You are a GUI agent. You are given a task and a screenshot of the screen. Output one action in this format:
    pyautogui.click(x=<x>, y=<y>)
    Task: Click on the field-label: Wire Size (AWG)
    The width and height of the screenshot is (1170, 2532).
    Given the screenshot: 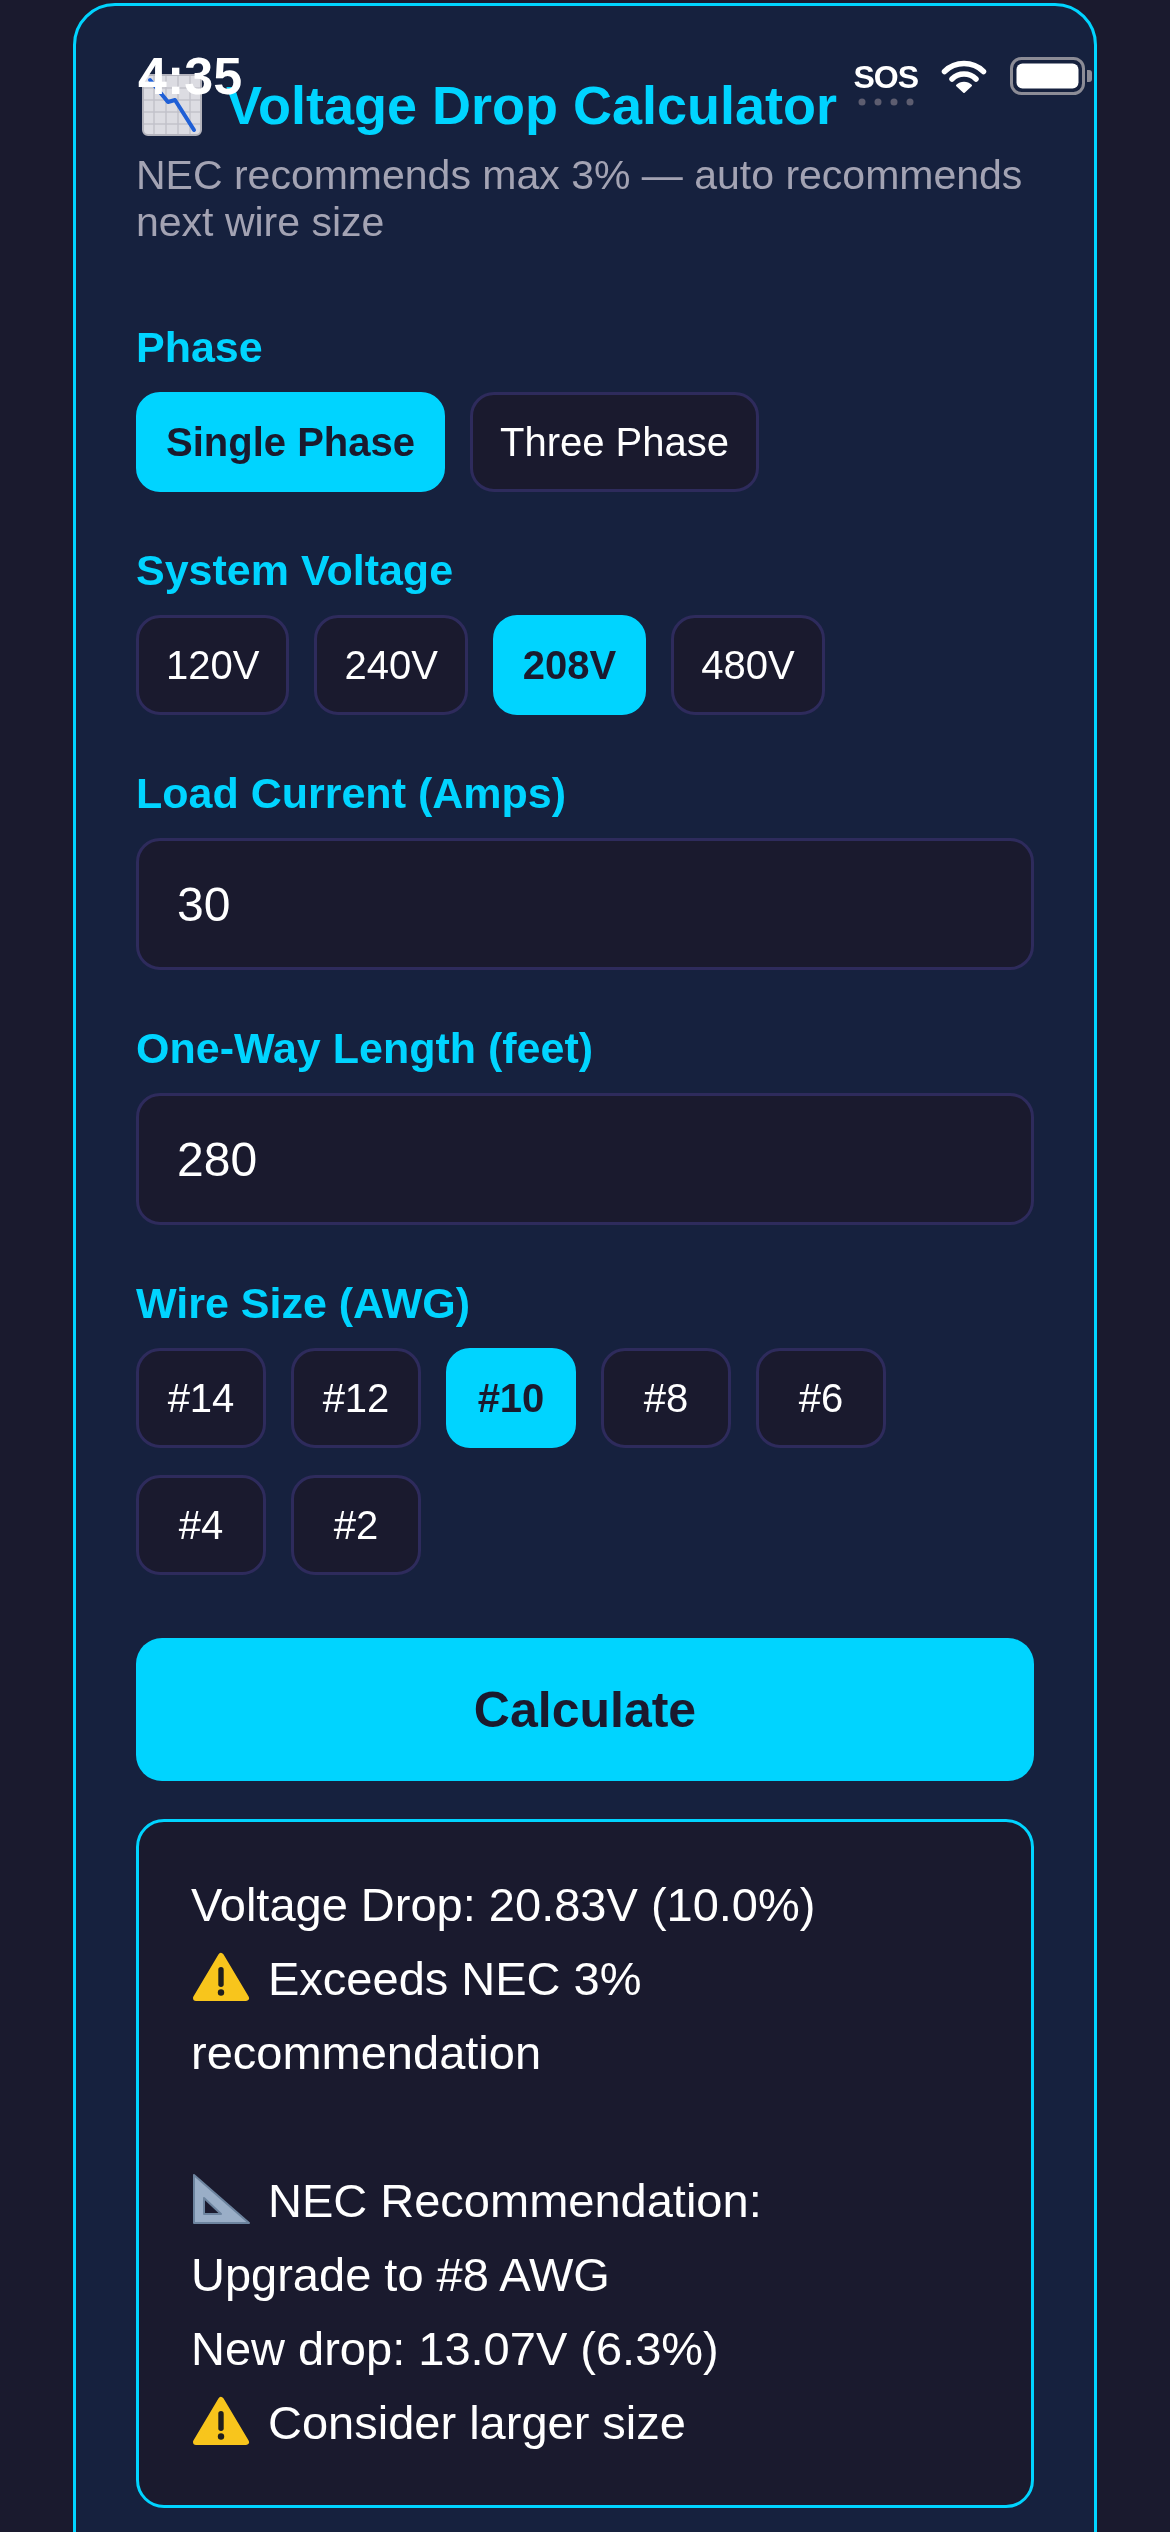 What is the action you would take?
    pyautogui.click(x=304, y=1303)
    